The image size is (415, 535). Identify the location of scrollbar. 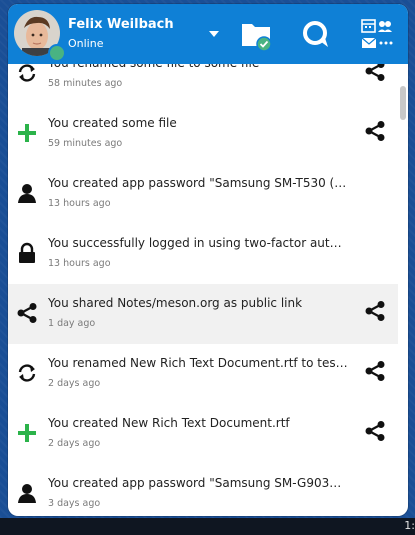
(403, 290).